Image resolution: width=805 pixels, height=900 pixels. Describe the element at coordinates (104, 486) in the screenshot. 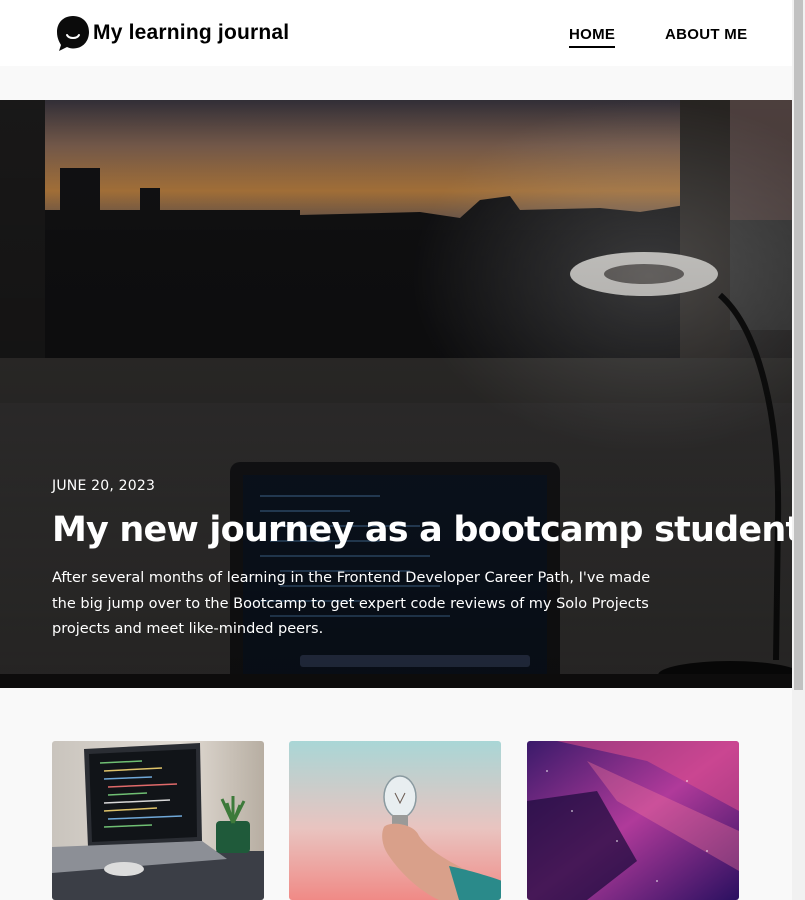

I see `post-date: JUNE 20, 2023` at that location.